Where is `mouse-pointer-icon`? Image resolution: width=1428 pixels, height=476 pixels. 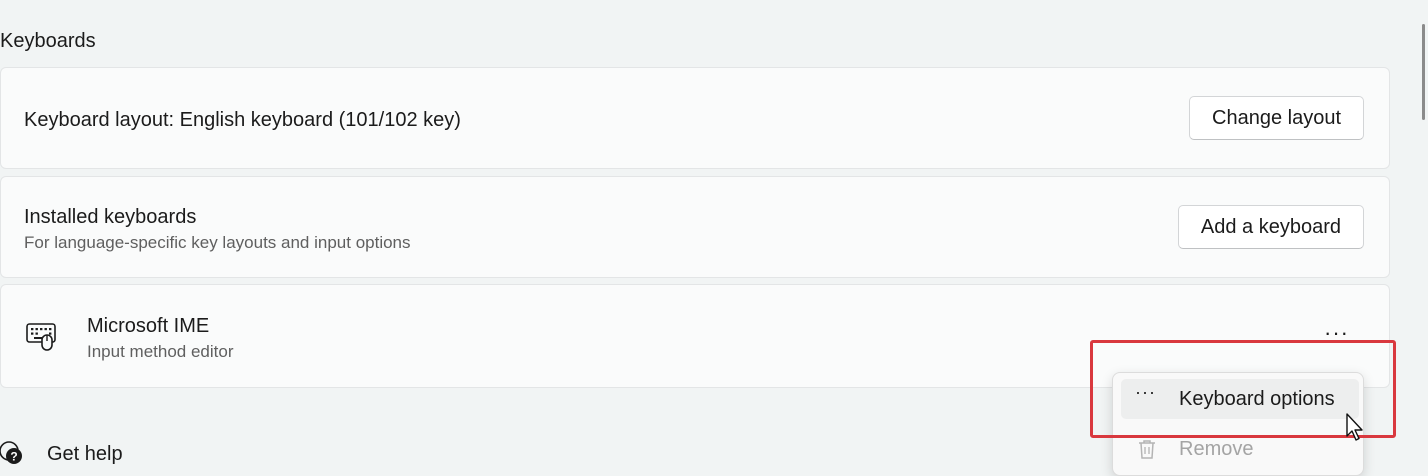 mouse-pointer-icon is located at coordinates (1354, 427).